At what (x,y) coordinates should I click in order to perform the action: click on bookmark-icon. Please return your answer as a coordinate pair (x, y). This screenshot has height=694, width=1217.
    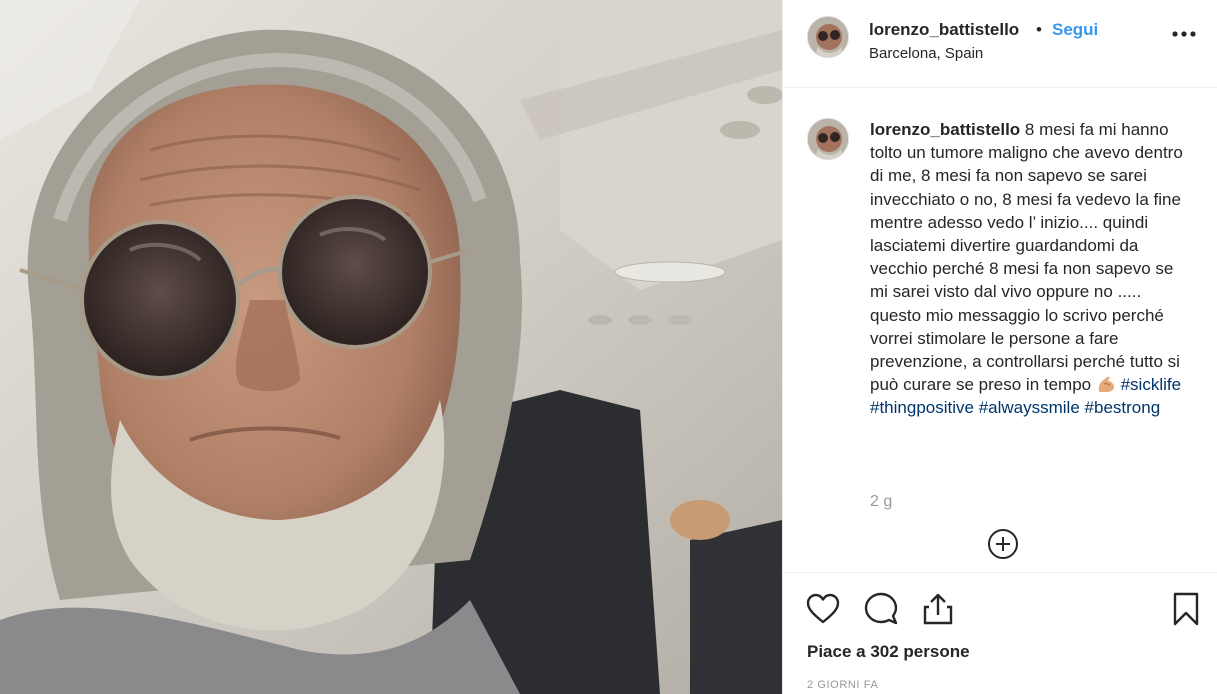
    Looking at the image, I should click on (1186, 609).